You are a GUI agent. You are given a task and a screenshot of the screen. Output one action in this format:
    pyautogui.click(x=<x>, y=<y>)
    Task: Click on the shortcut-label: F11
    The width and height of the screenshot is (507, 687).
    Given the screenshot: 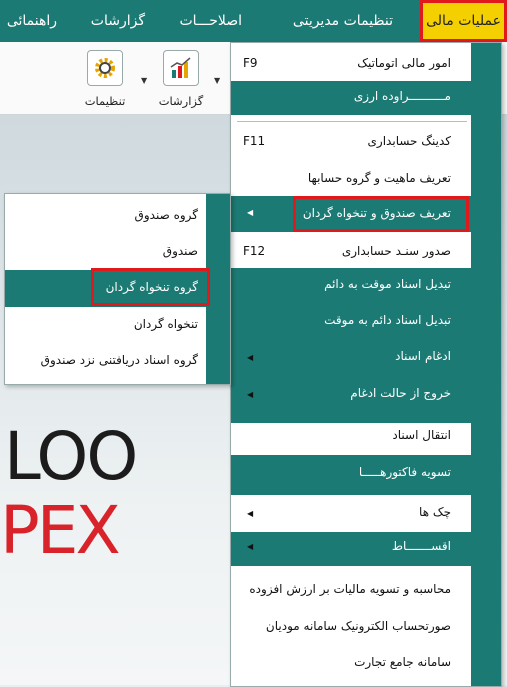 What is the action you would take?
    pyautogui.click(x=254, y=141)
    